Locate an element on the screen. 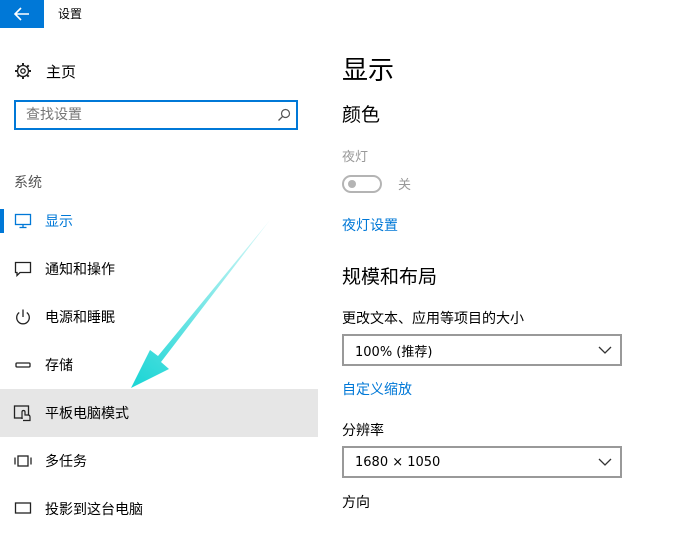 The height and width of the screenshot is (533, 695). scale-label: 更改文本、应用等项目的大小 is located at coordinates (433, 319).